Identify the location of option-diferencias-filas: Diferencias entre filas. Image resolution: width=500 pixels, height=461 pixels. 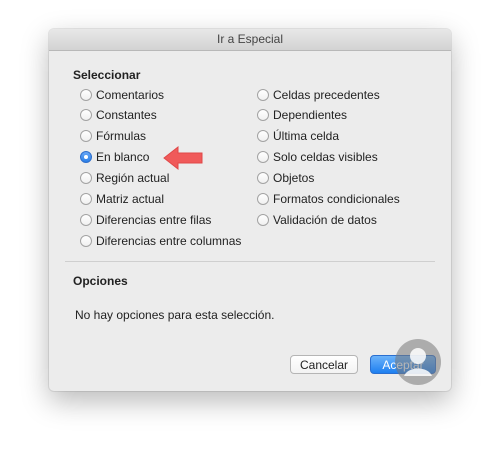
(145, 220).